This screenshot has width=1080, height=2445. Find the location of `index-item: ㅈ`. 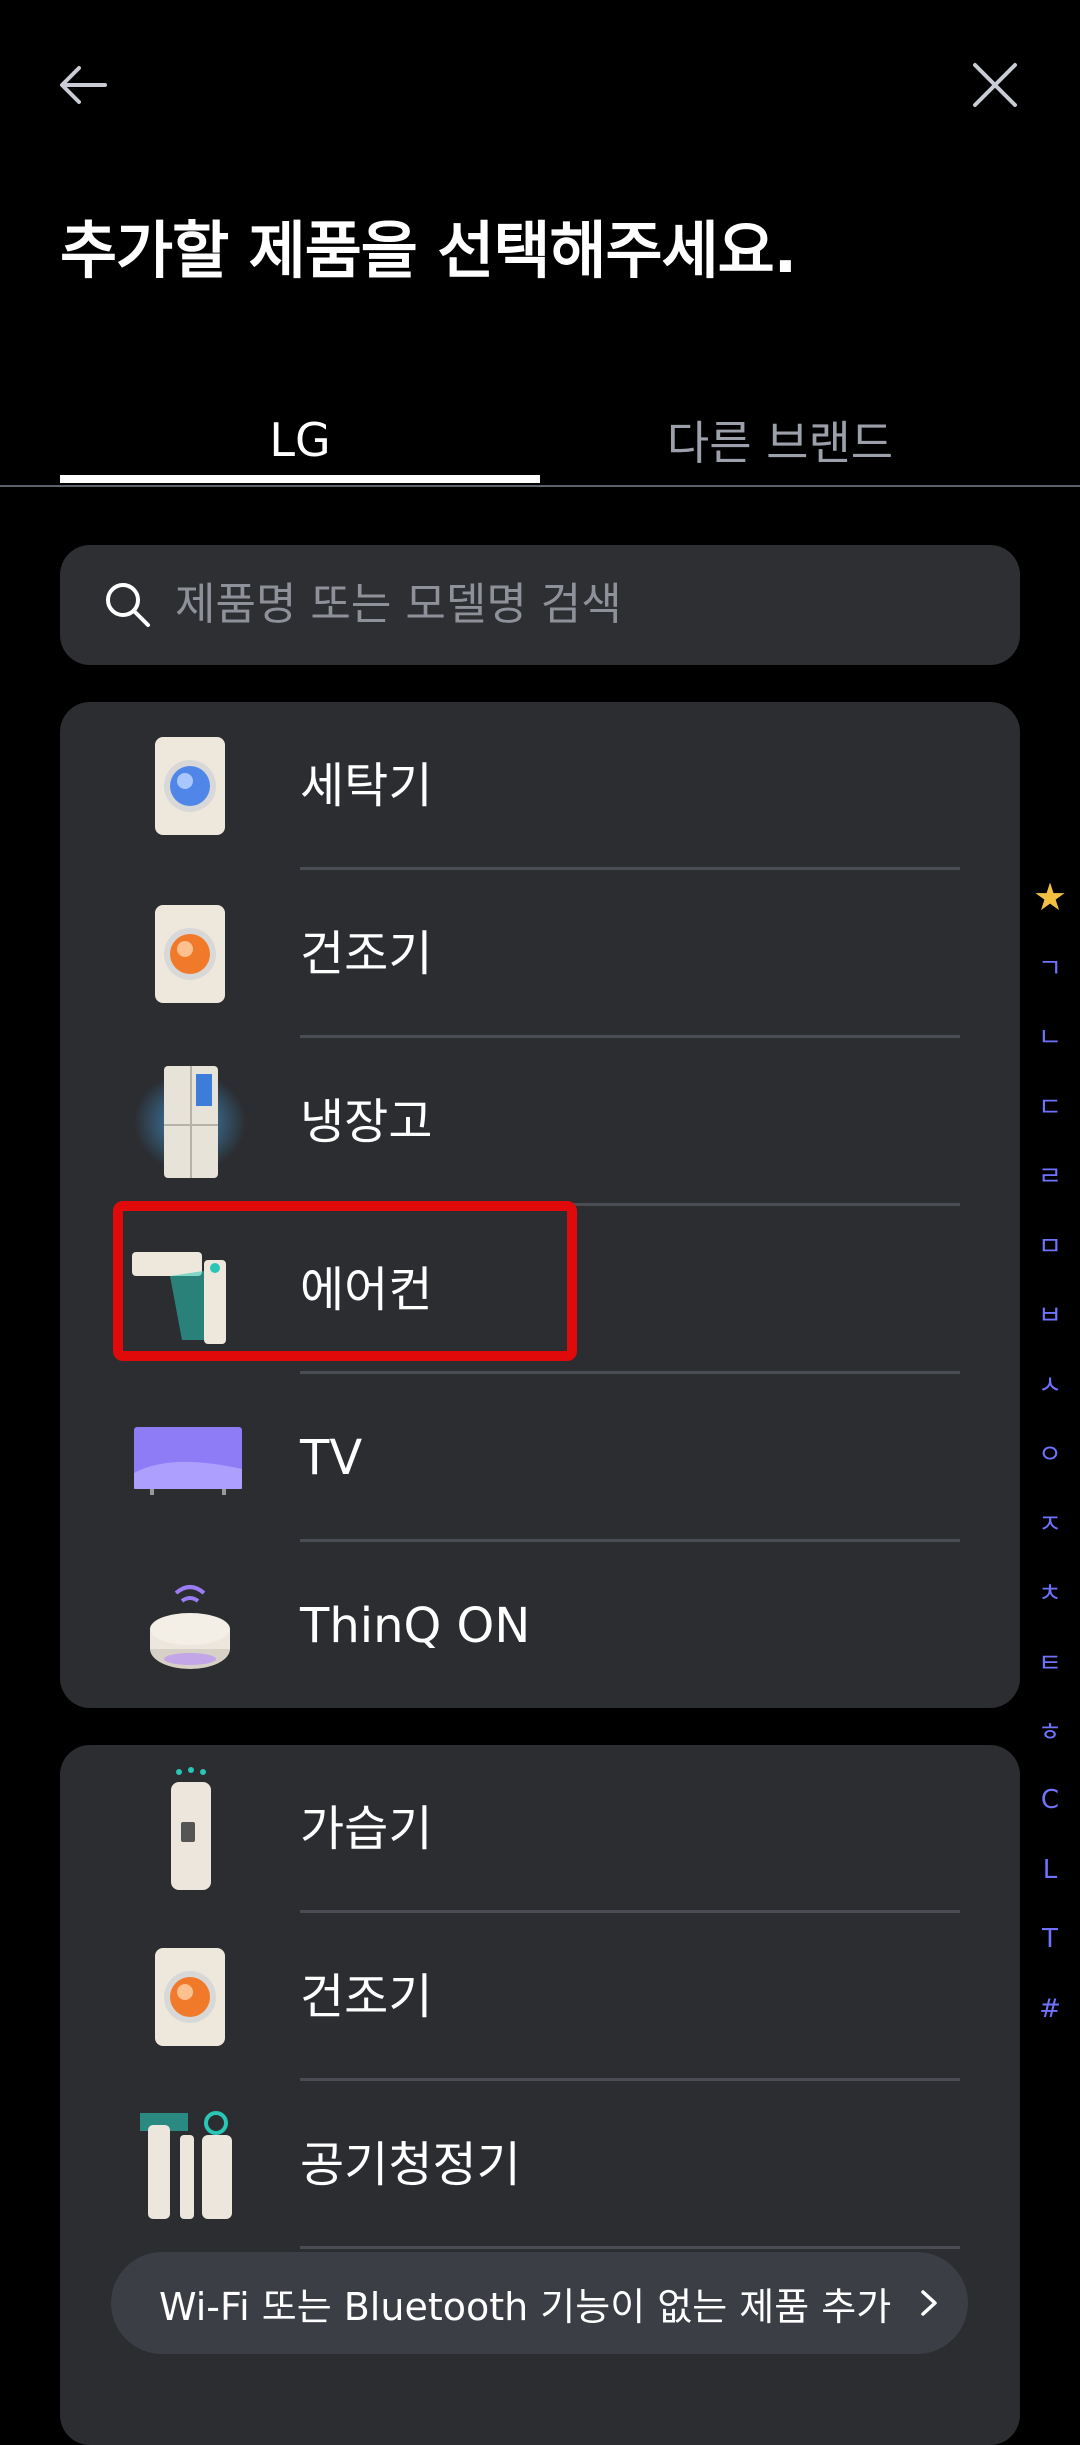

index-item: ㅈ is located at coordinates (1050, 1523).